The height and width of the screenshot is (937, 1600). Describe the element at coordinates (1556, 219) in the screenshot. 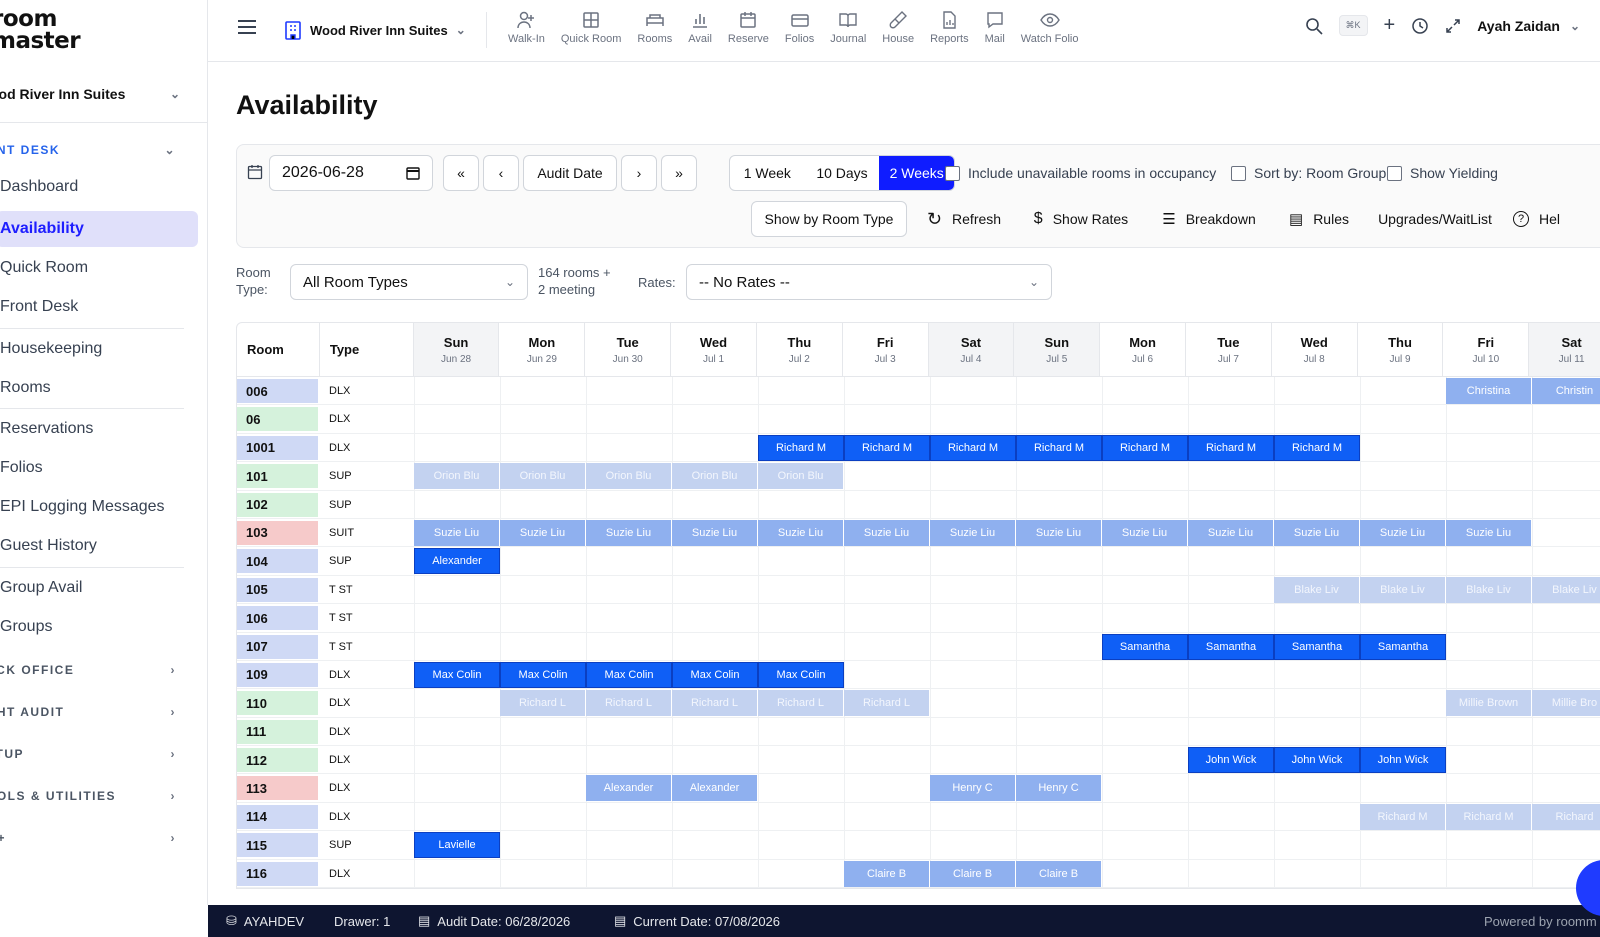

I see `help-button: ? Hel` at that location.